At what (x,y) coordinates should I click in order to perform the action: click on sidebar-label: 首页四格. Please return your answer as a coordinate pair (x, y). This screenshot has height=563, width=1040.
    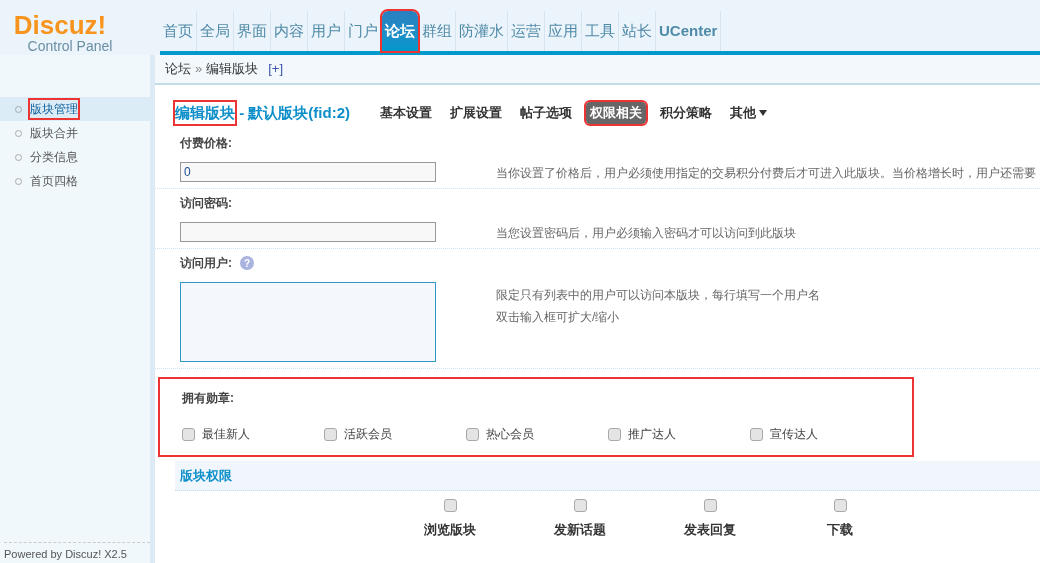
    Looking at the image, I should click on (54, 181).